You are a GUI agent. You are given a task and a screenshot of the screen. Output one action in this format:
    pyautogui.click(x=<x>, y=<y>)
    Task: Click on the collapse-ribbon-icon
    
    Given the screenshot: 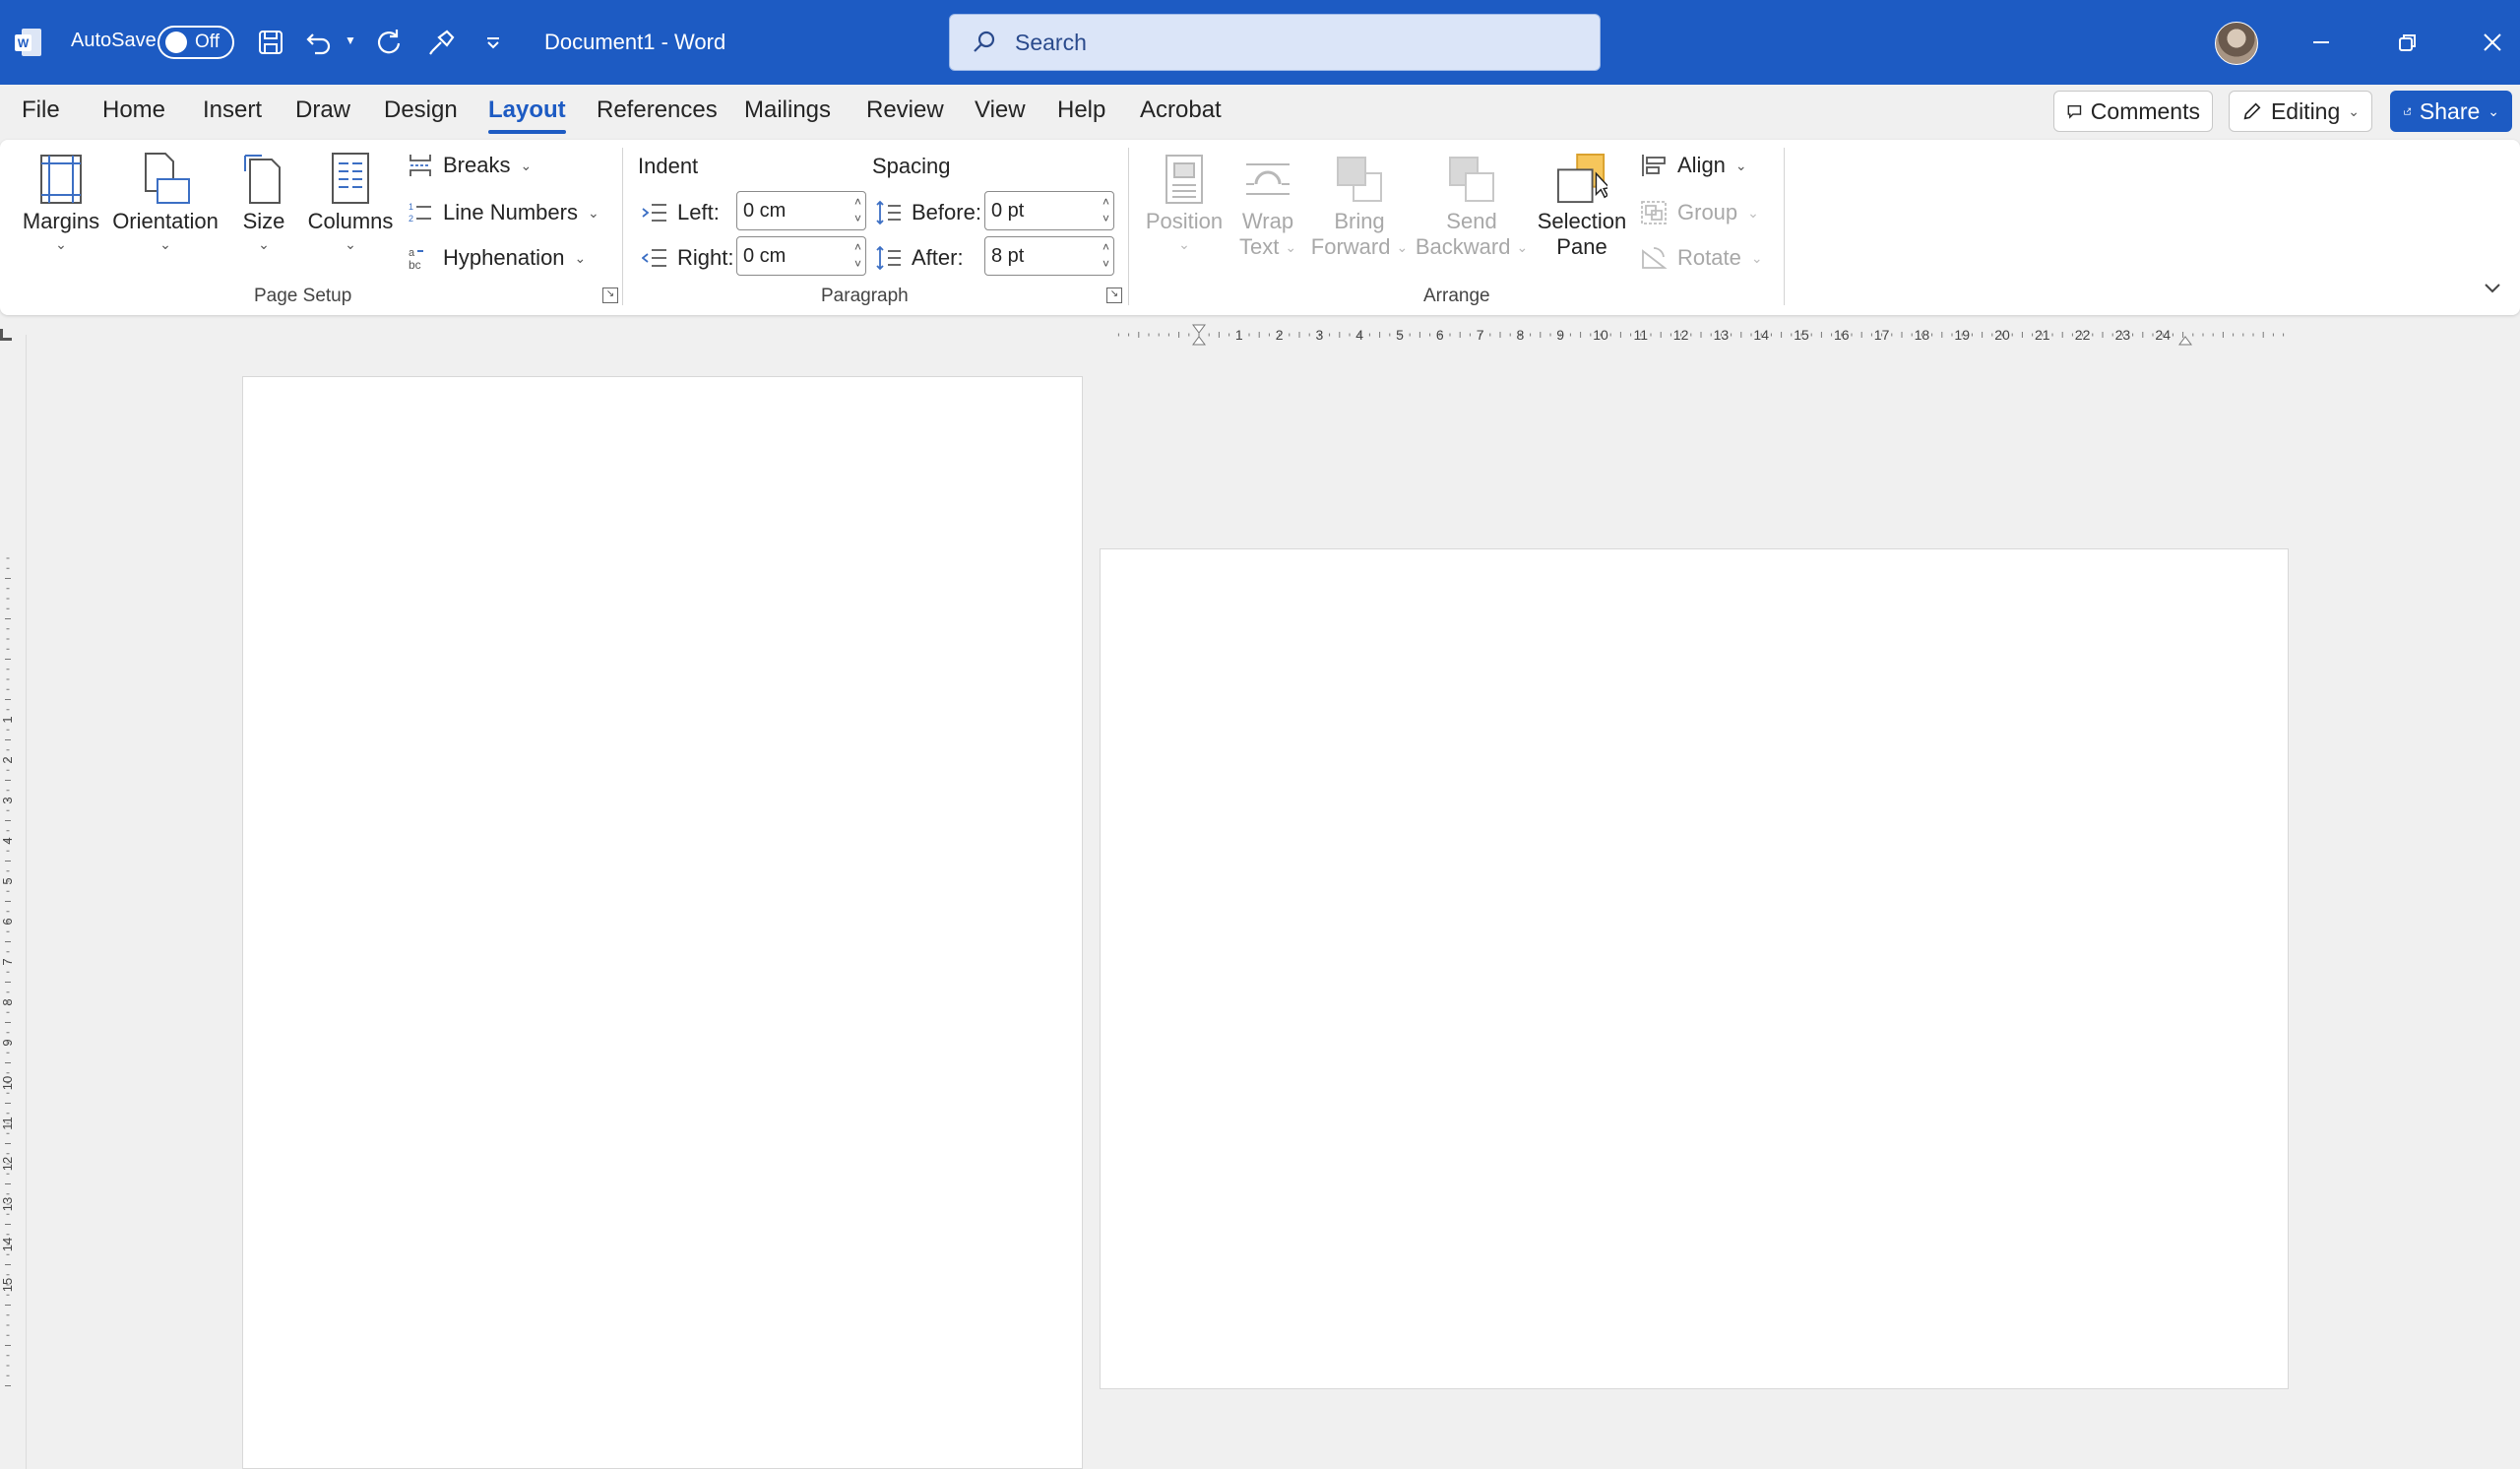 What is the action you would take?
    pyautogui.click(x=2492, y=287)
    